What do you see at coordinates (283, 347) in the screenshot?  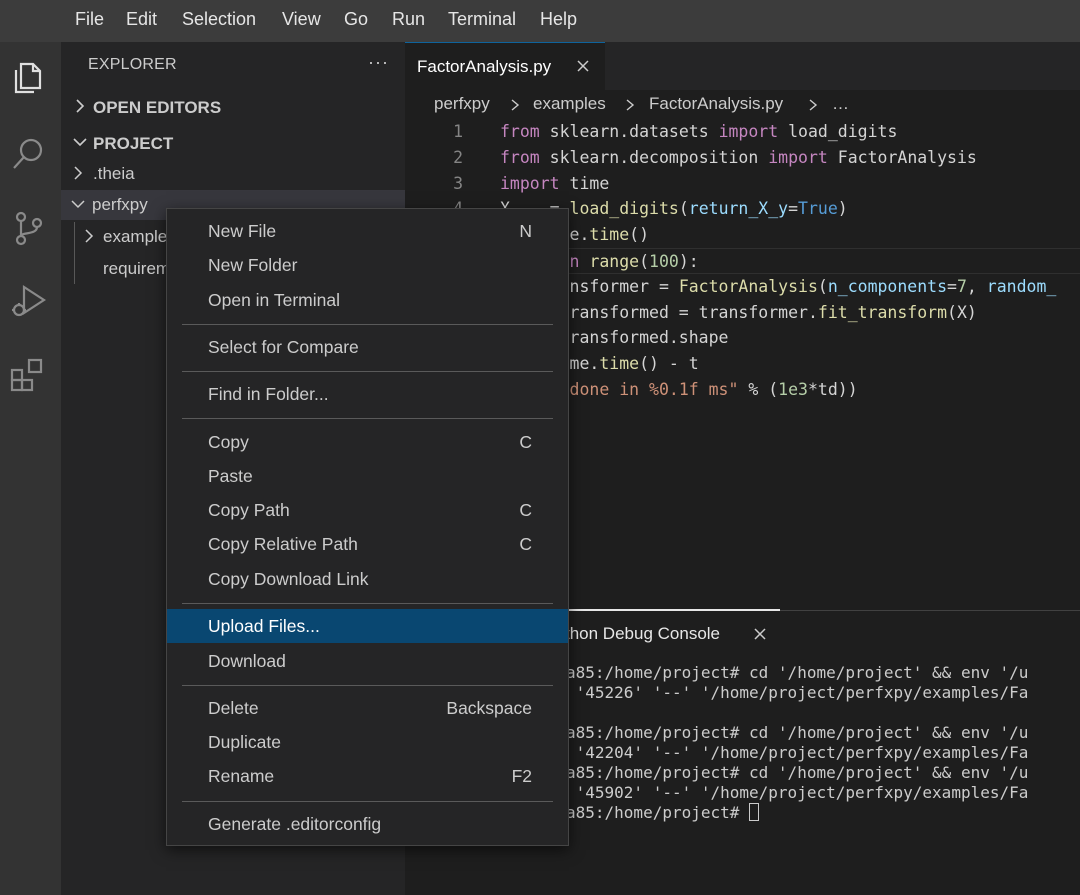 I see `menu-item-label: Select for Compare` at bounding box center [283, 347].